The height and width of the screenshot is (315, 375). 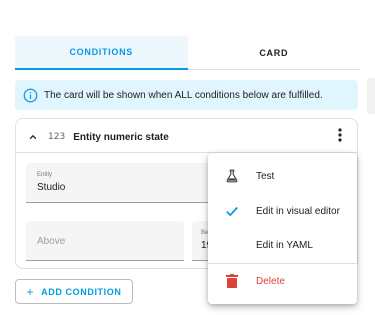 What do you see at coordinates (265, 176) in the screenshot?
I see `menu-label-test: Test` at bounding box center [265, 176].